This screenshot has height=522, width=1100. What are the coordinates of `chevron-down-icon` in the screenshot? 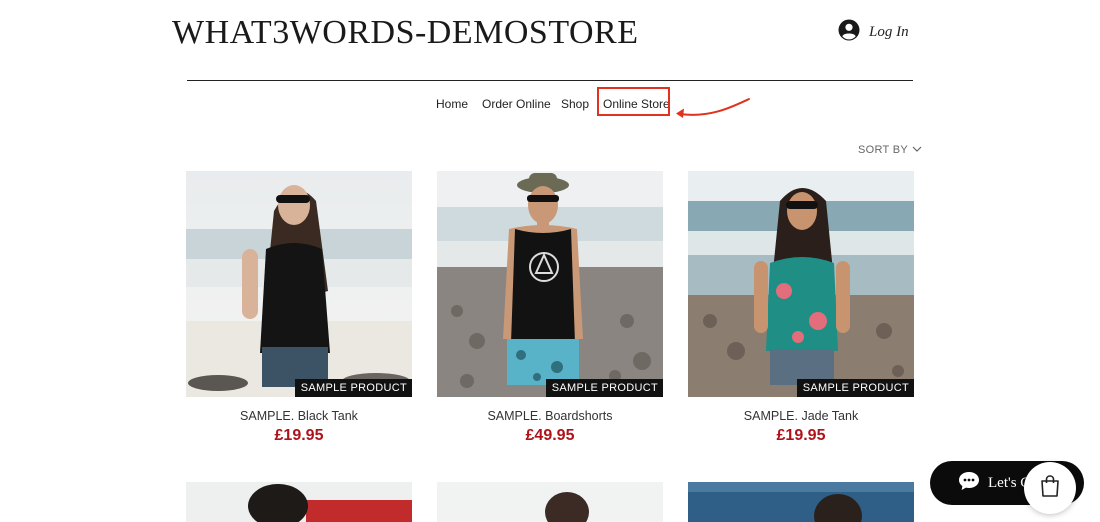 It's located at (917, 150).